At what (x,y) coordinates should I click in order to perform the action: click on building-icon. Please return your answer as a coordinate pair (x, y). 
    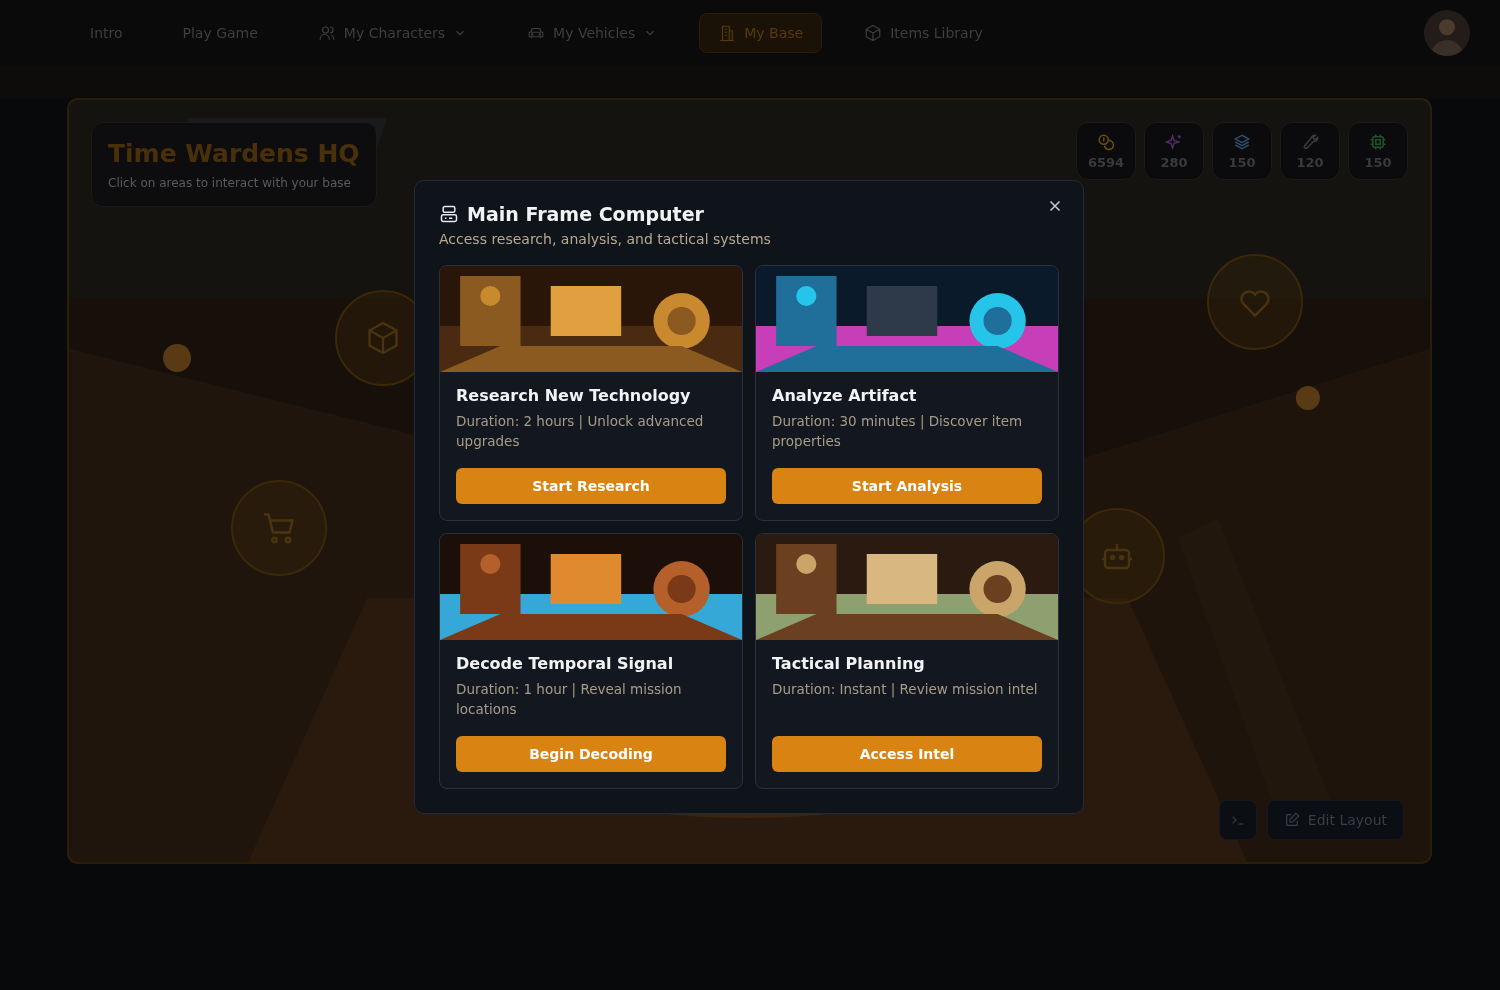
    Looking at the image, I should click on (727, 33).